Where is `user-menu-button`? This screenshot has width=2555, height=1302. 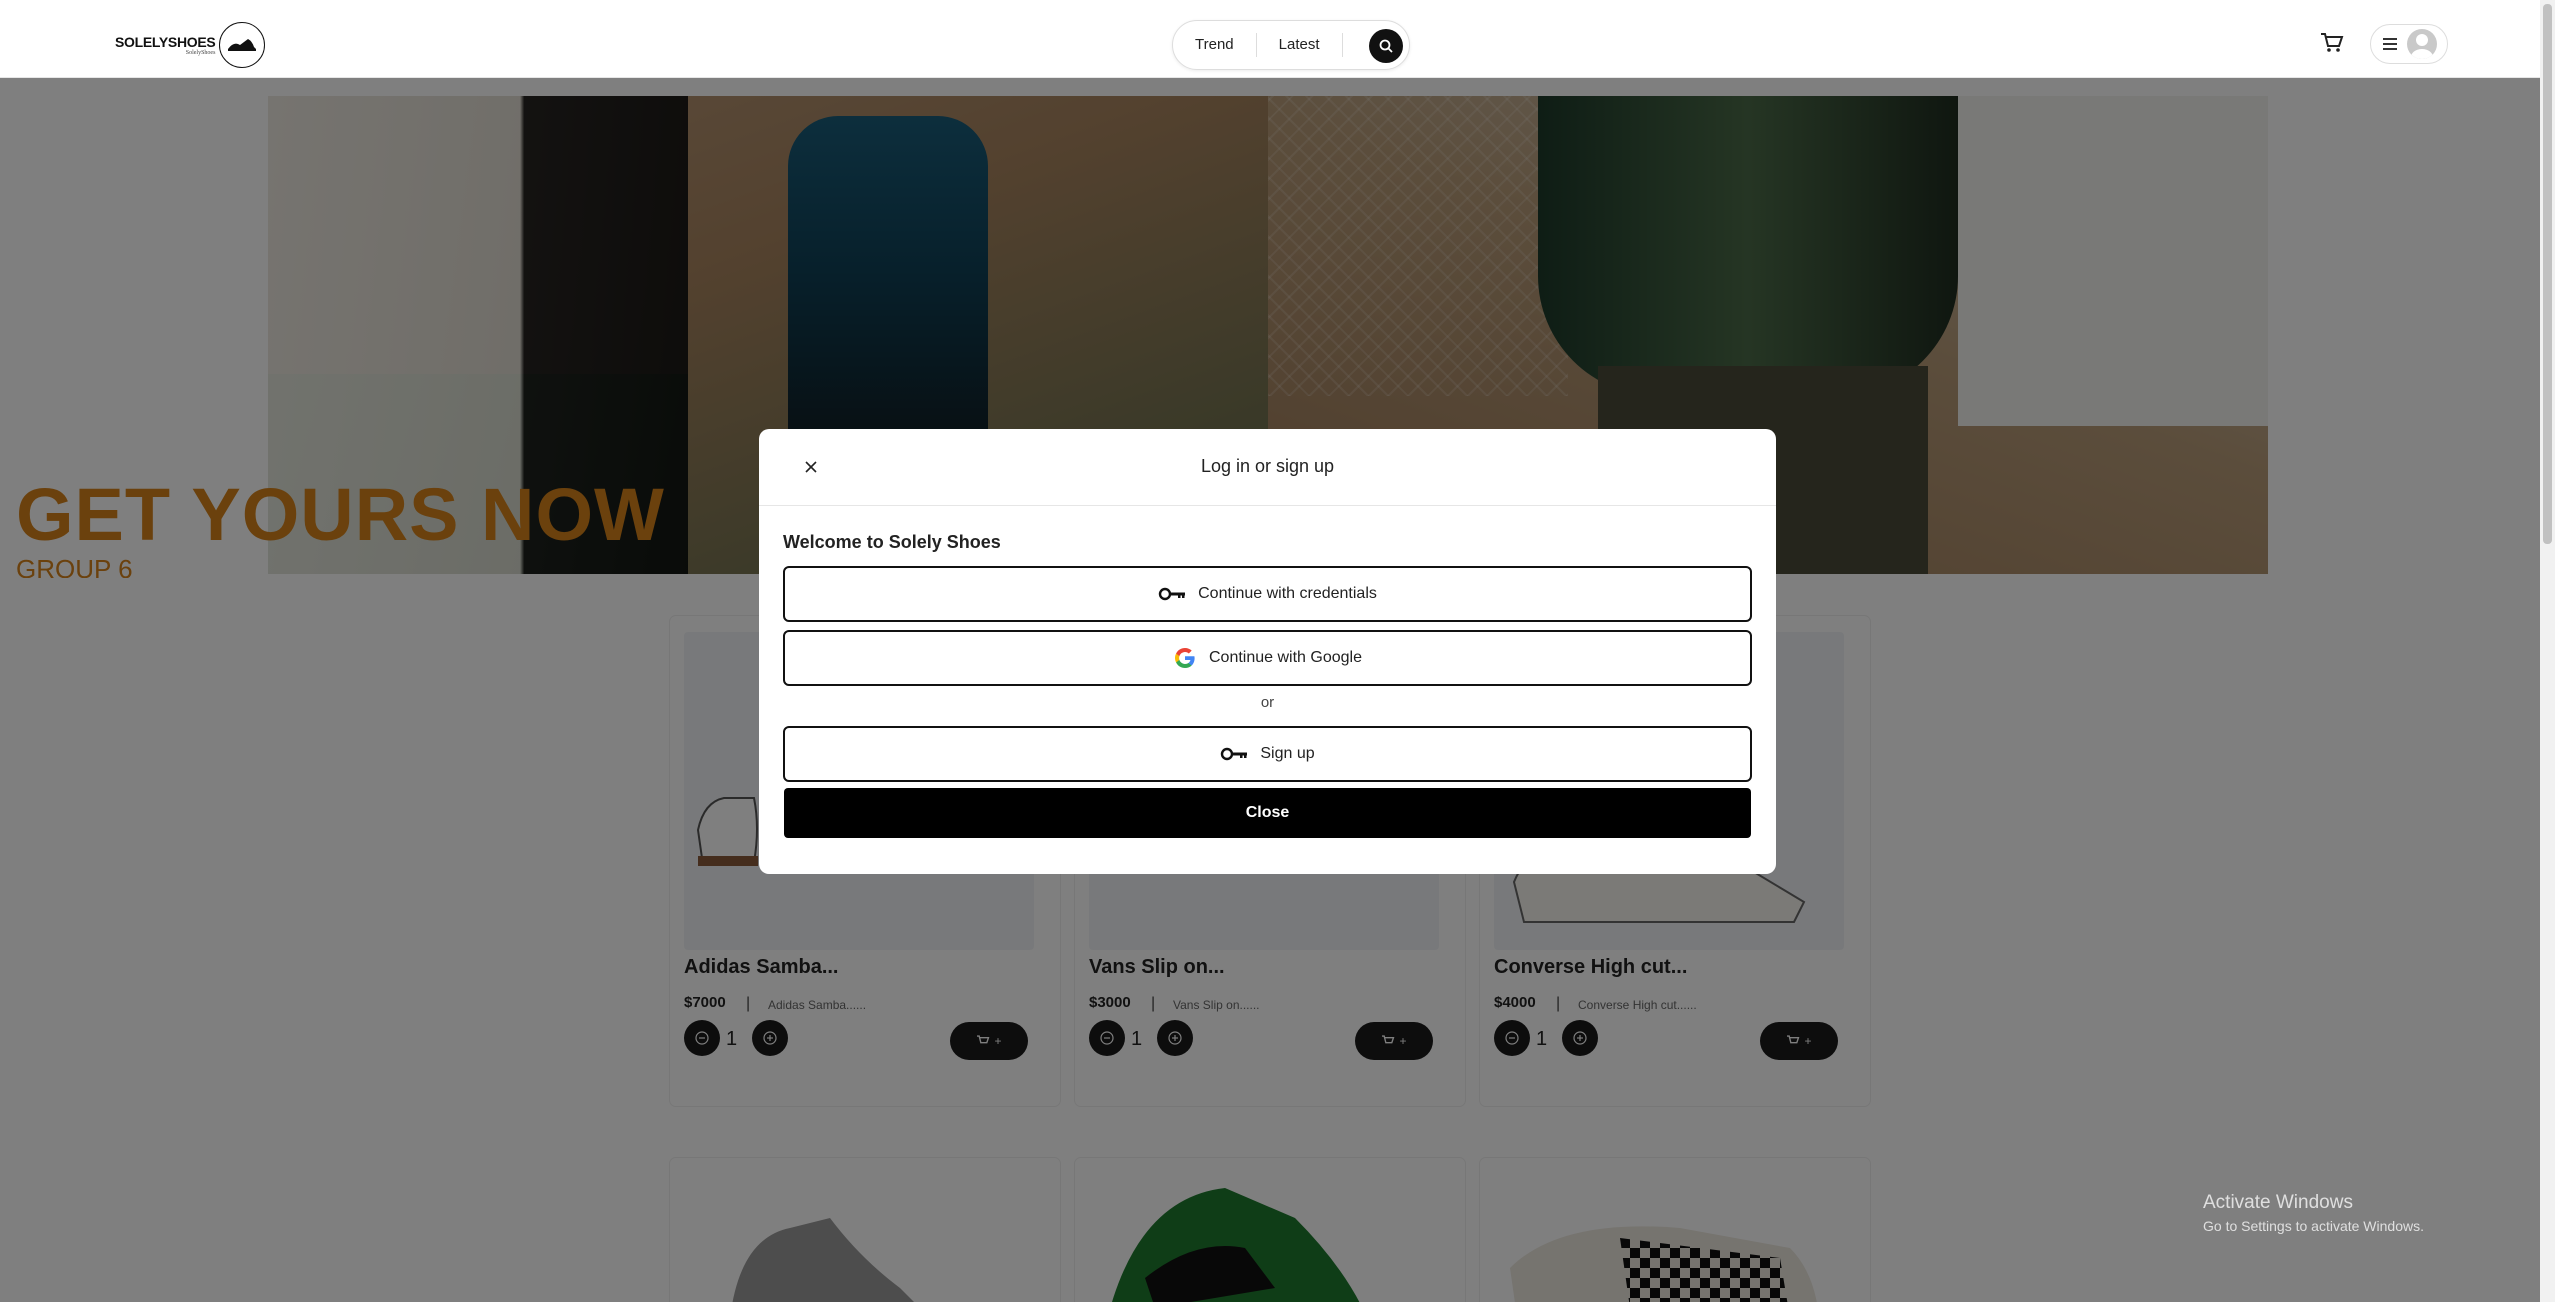 user-menu-button is located at coordinates (2409, 44).